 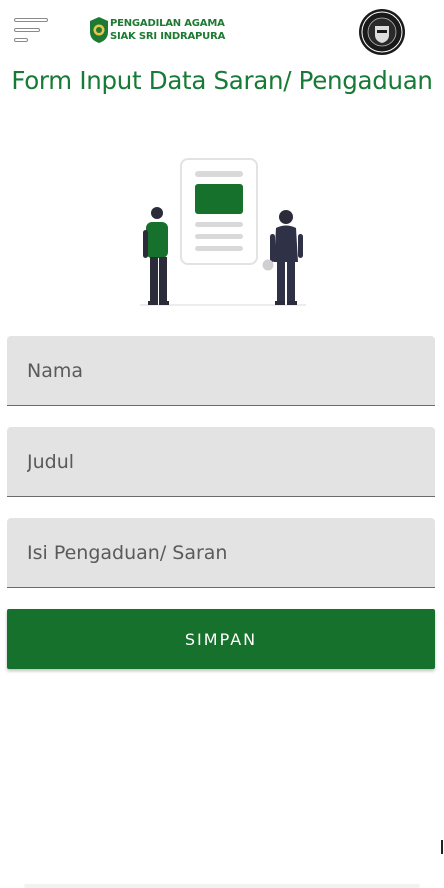 I want to click on nama-field-container, so click(x=221, y=371).